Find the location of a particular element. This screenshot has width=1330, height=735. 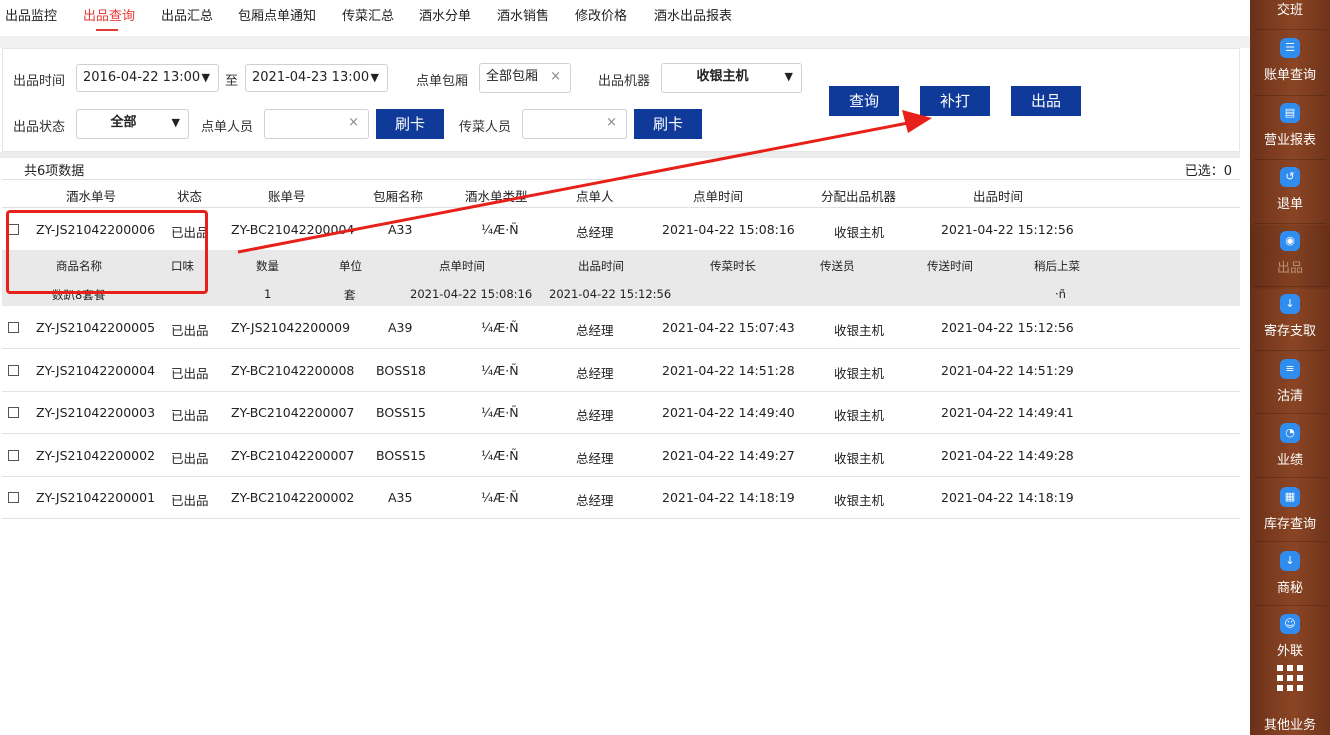

sidebar-item-output: ◉ 出品 is located at coordinates (1290, 257).